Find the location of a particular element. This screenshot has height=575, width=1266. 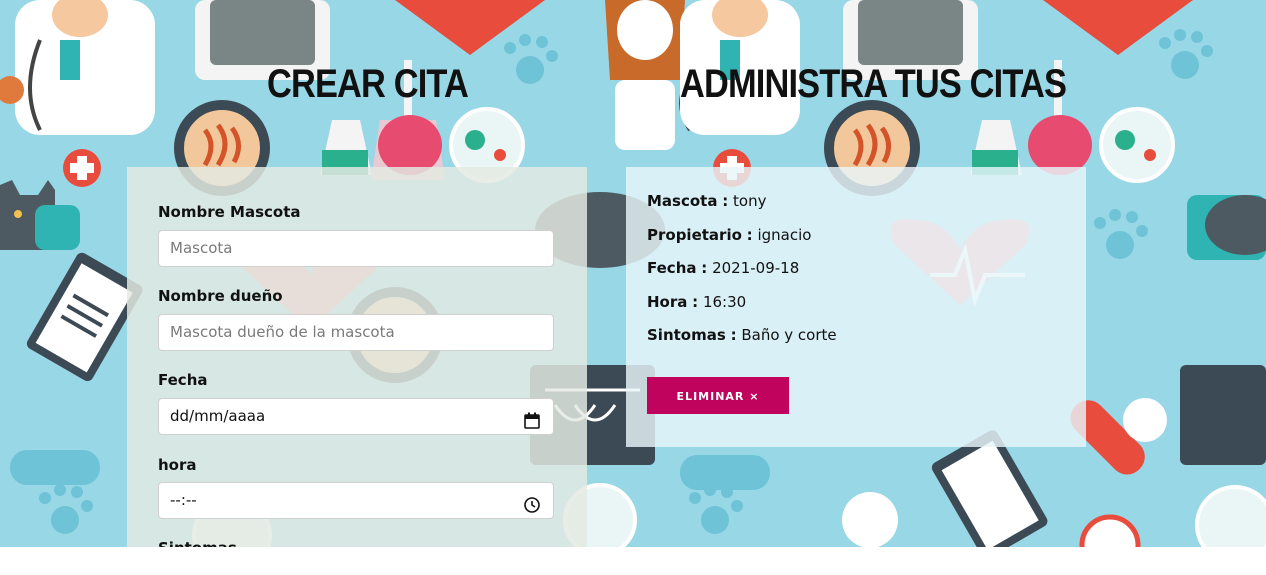

cita-propietario-sep: : is located at coordinates (749, 235).